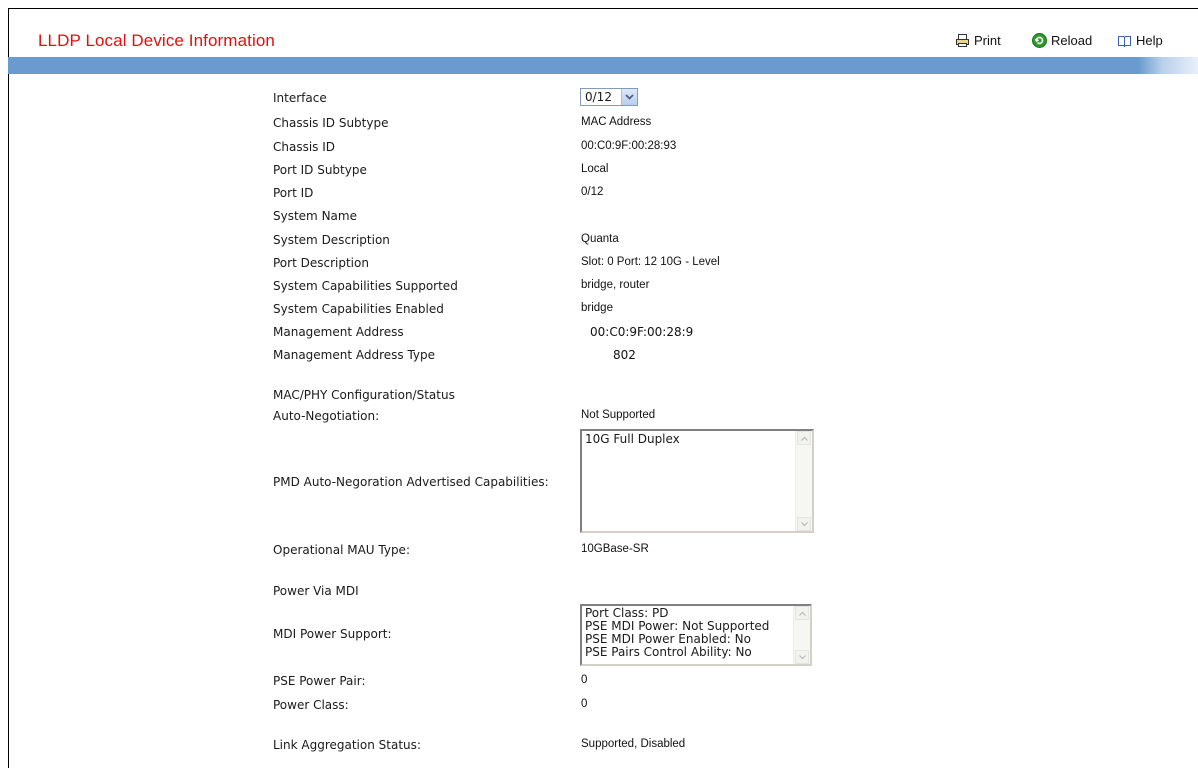 The height and width of the screenshot is (768, 1198). I want to click on power-section-row: Power Via MDI, so click(599, 593).